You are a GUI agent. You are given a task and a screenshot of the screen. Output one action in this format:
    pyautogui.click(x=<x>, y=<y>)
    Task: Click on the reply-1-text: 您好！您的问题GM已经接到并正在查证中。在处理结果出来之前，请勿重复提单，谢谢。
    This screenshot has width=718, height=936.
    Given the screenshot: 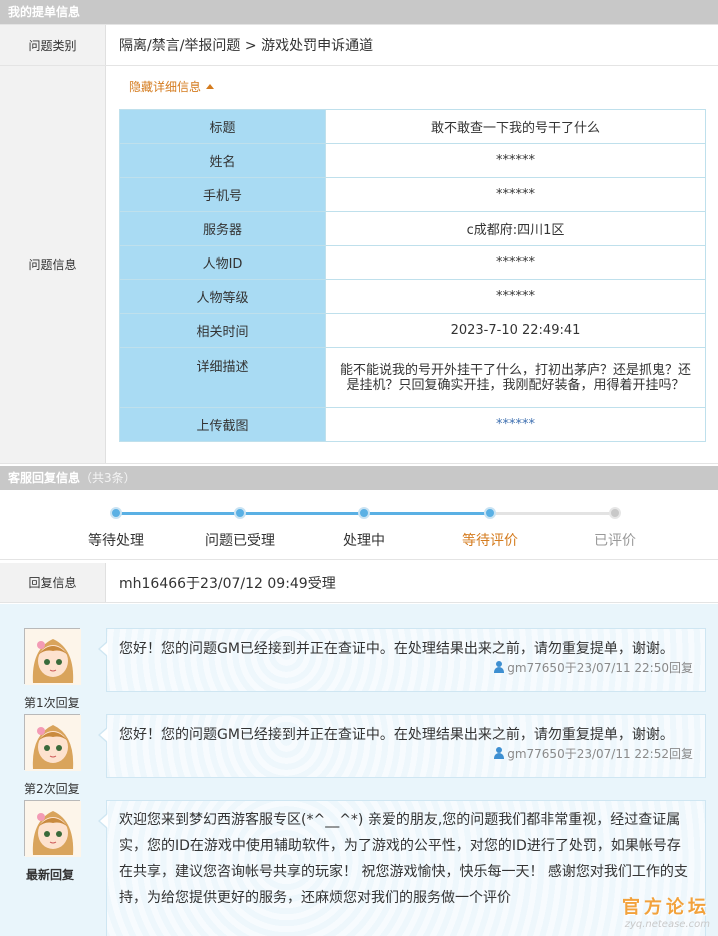 What is the action you would take?
    pyautogui.click(x=396, y=649)
    